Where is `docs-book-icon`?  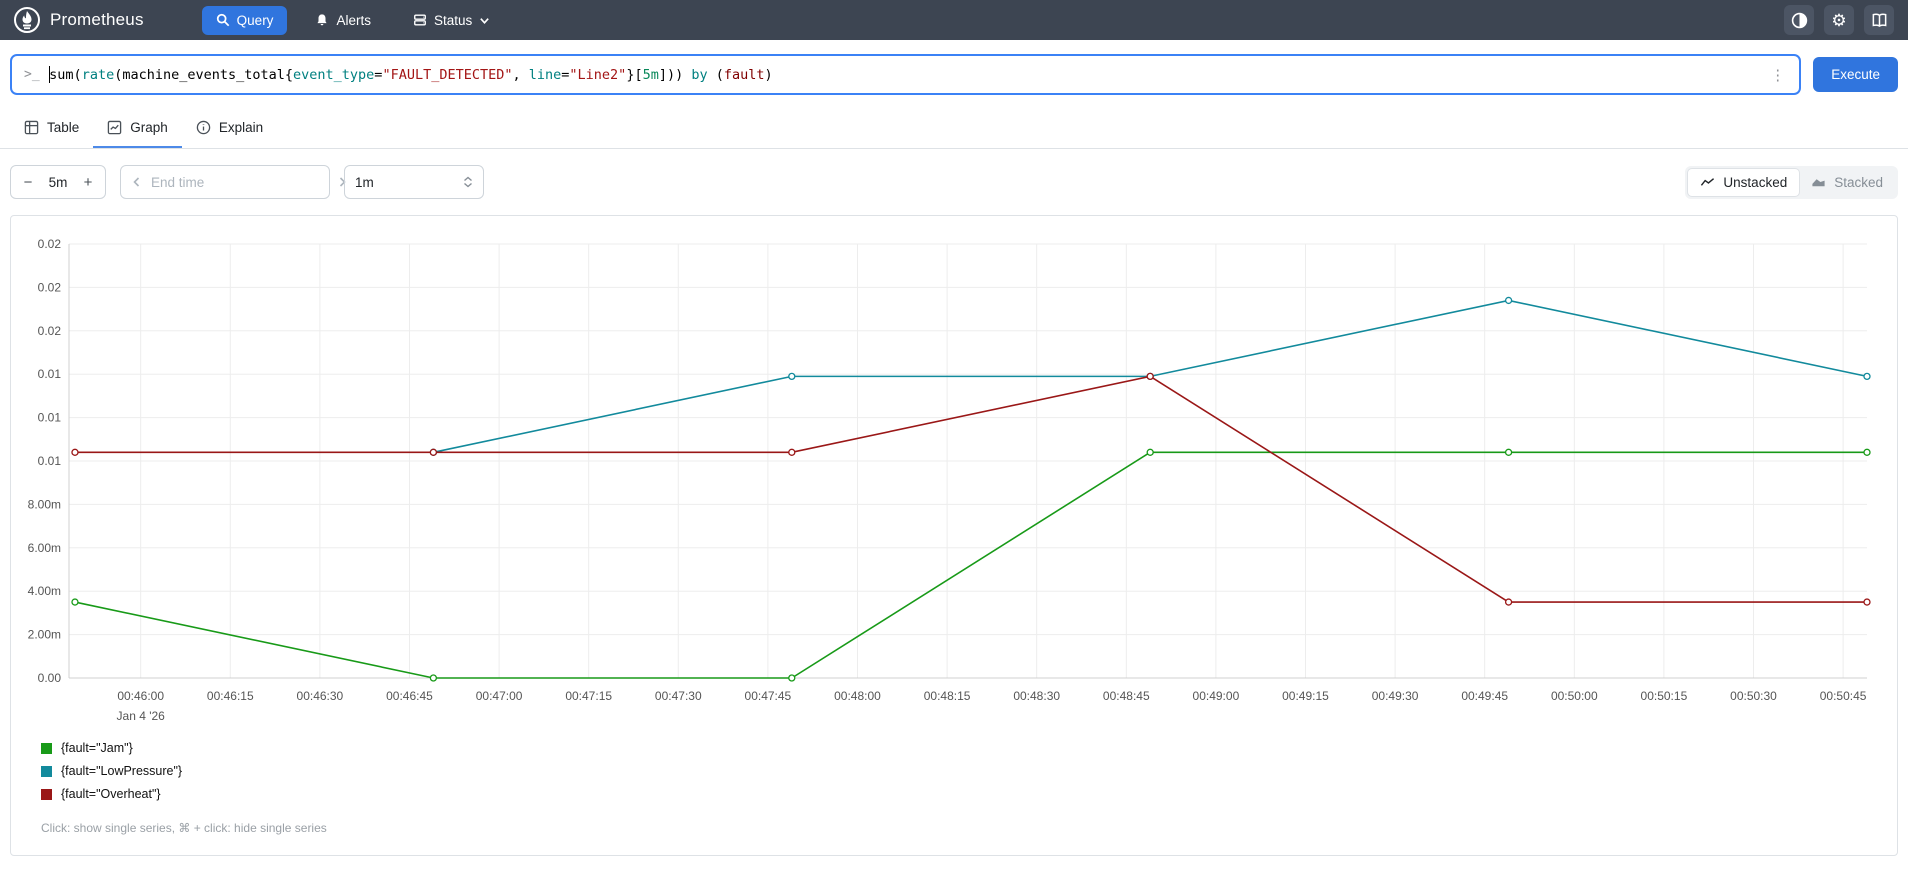 docs-book-icon is located at coordinates (1879, 20).